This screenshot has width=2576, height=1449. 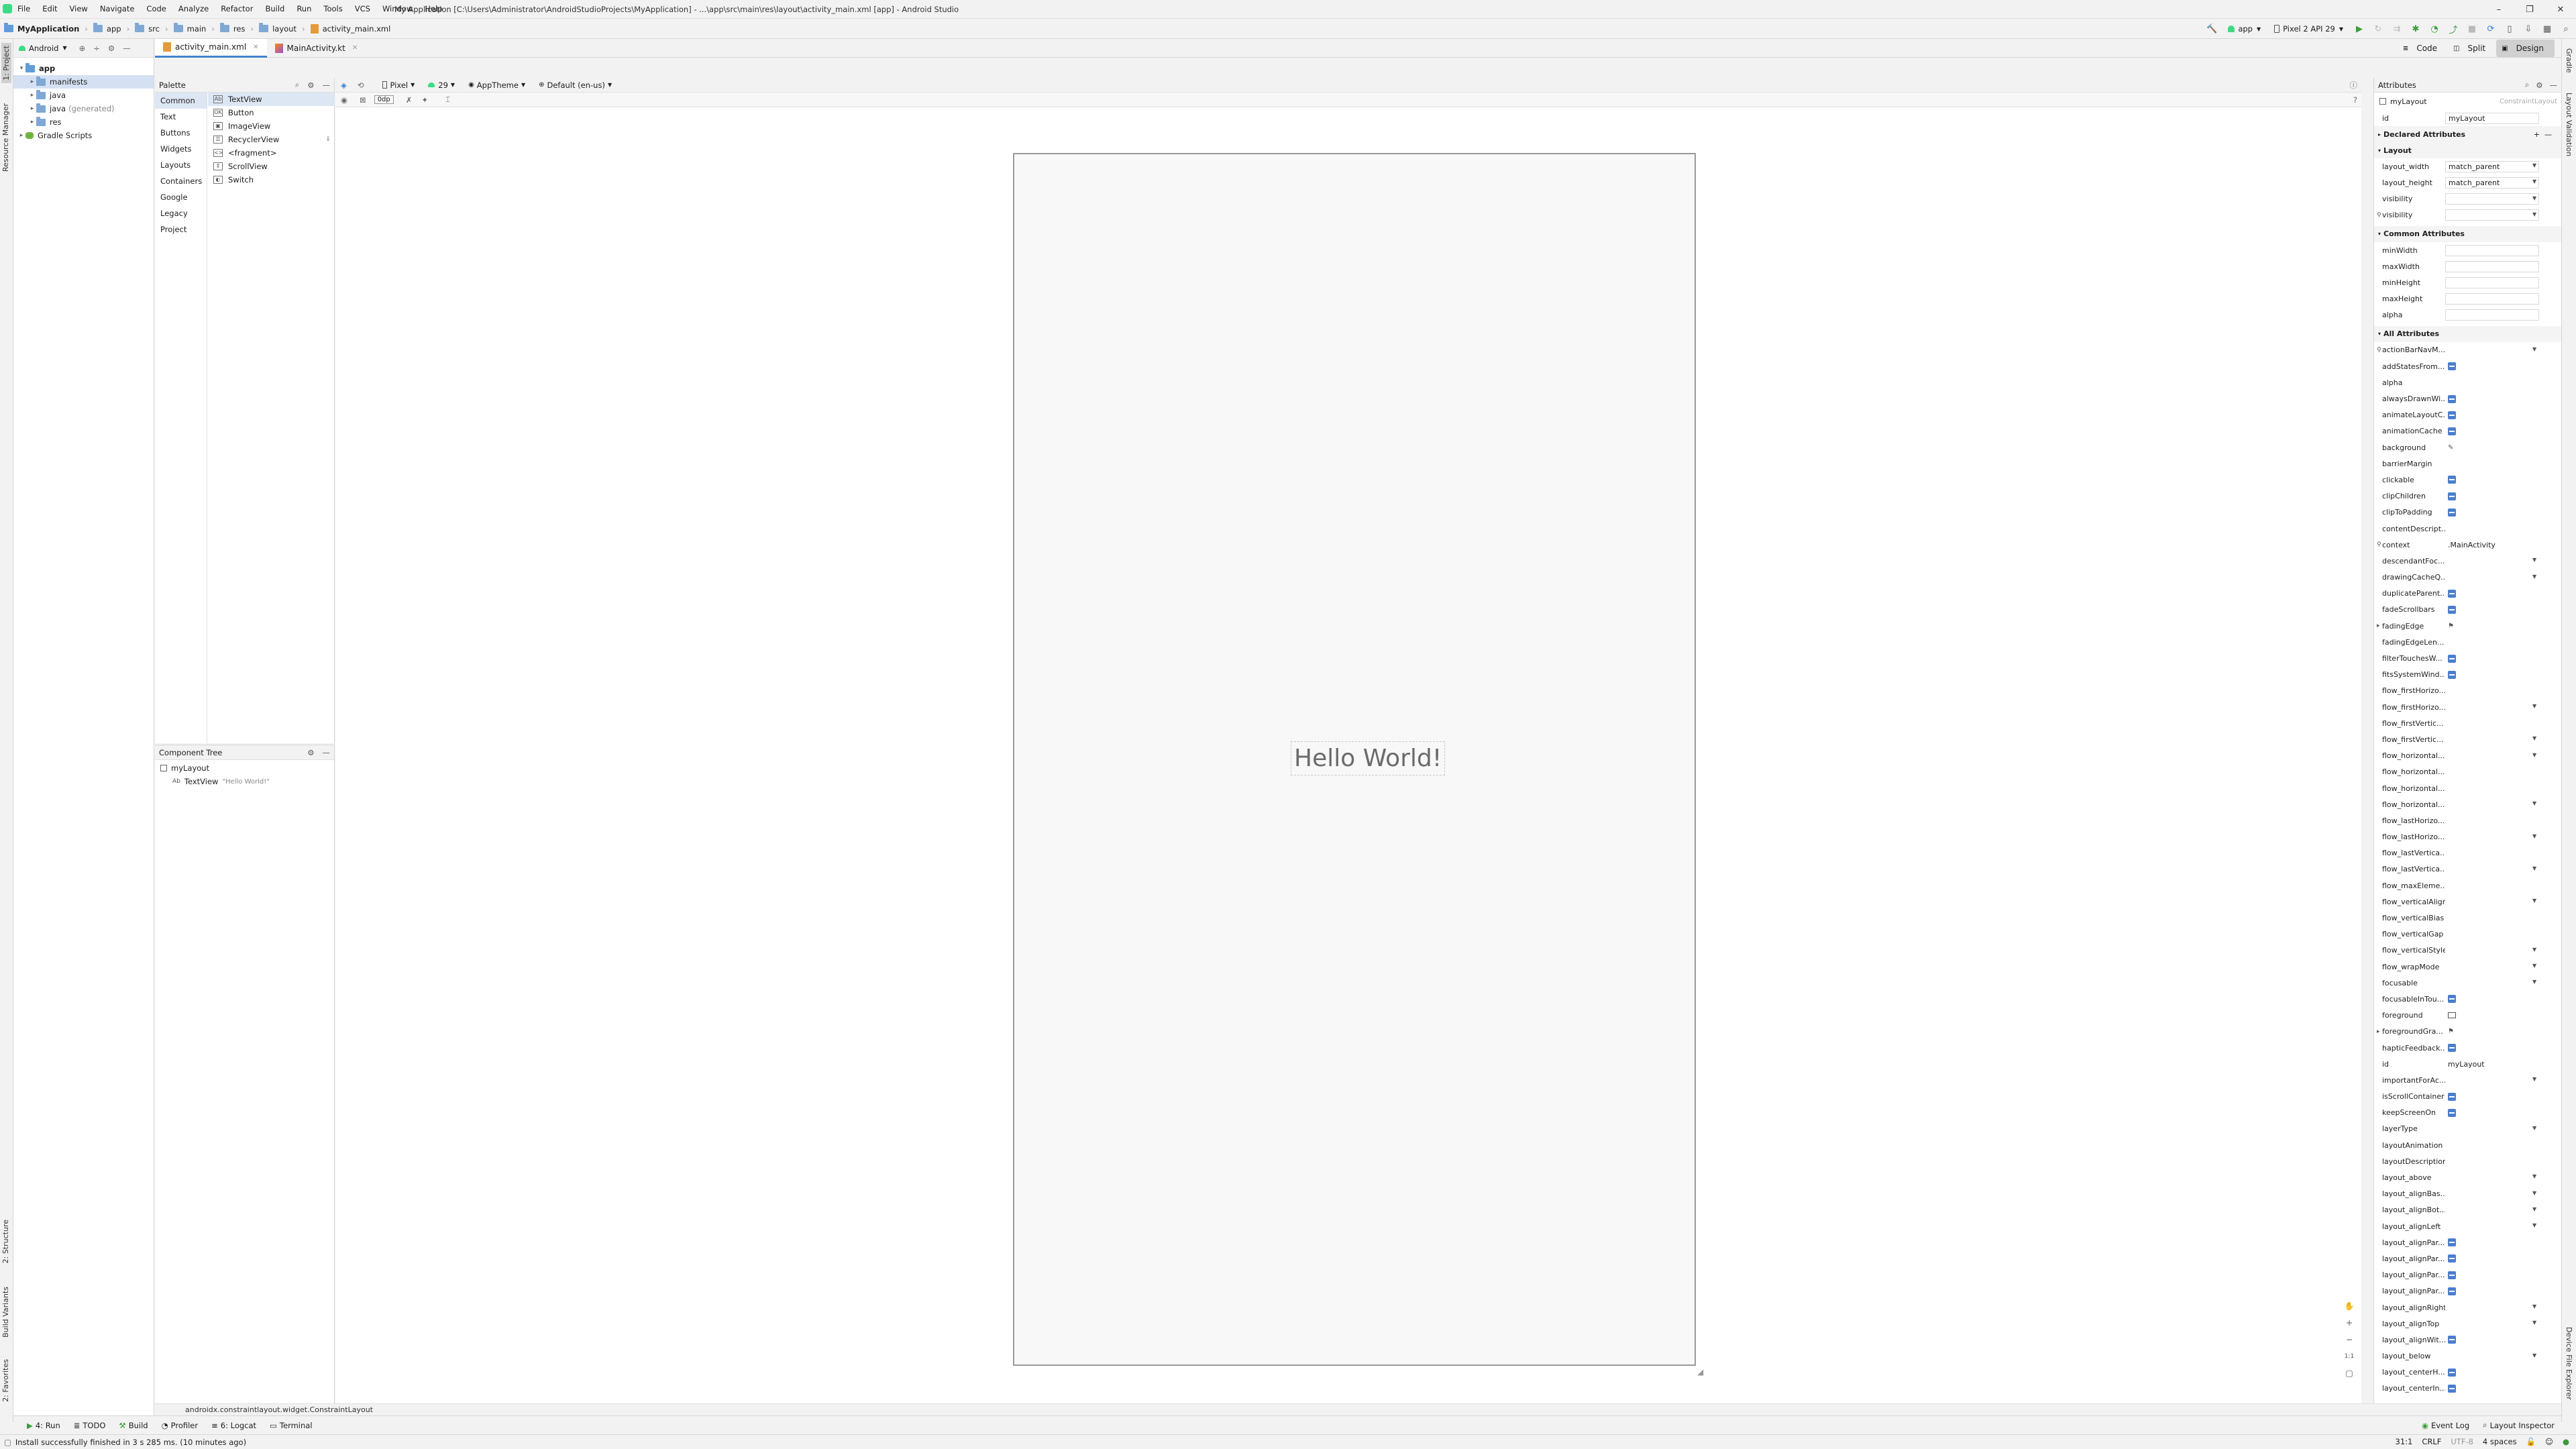 I want to click on layout-inspector-button: ⌕ Layout Inspector, so click(x=2519, y=1425).